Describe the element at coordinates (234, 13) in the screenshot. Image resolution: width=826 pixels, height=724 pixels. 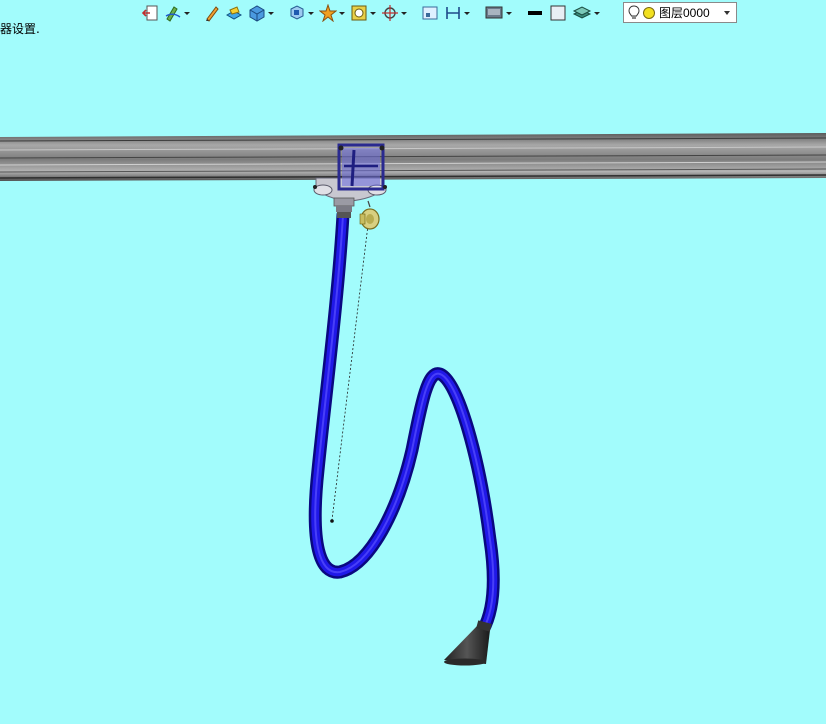
I see `face-icon` at that location.